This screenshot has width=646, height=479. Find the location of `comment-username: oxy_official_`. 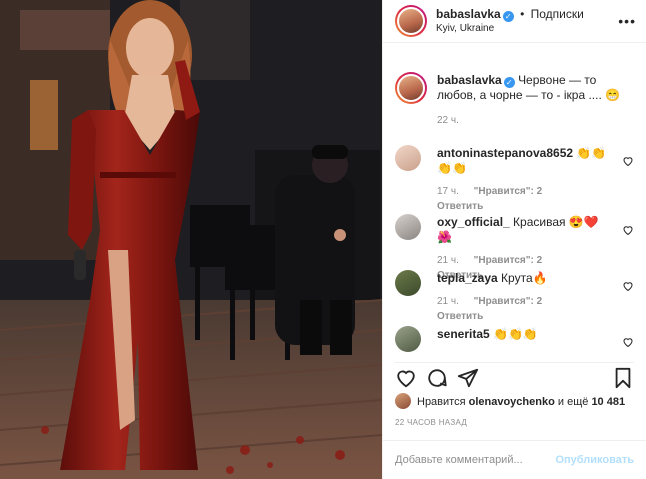

comment-username: oxy_official_ is located at coordinates (473, 222).